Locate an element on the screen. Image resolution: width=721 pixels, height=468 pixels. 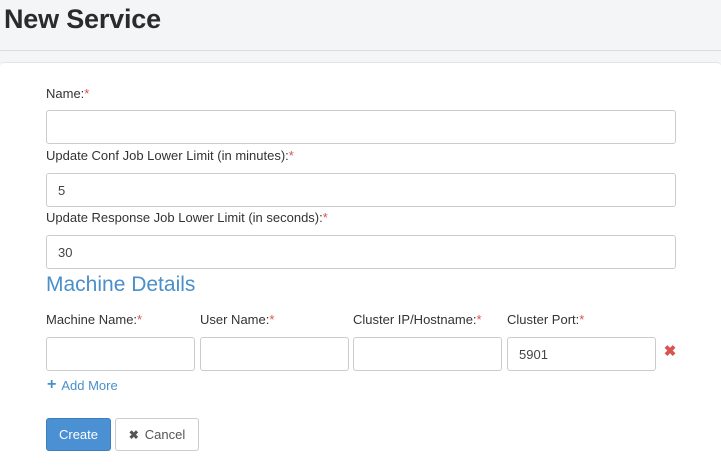
conf-limit-input is located at coordinates (361, 190).